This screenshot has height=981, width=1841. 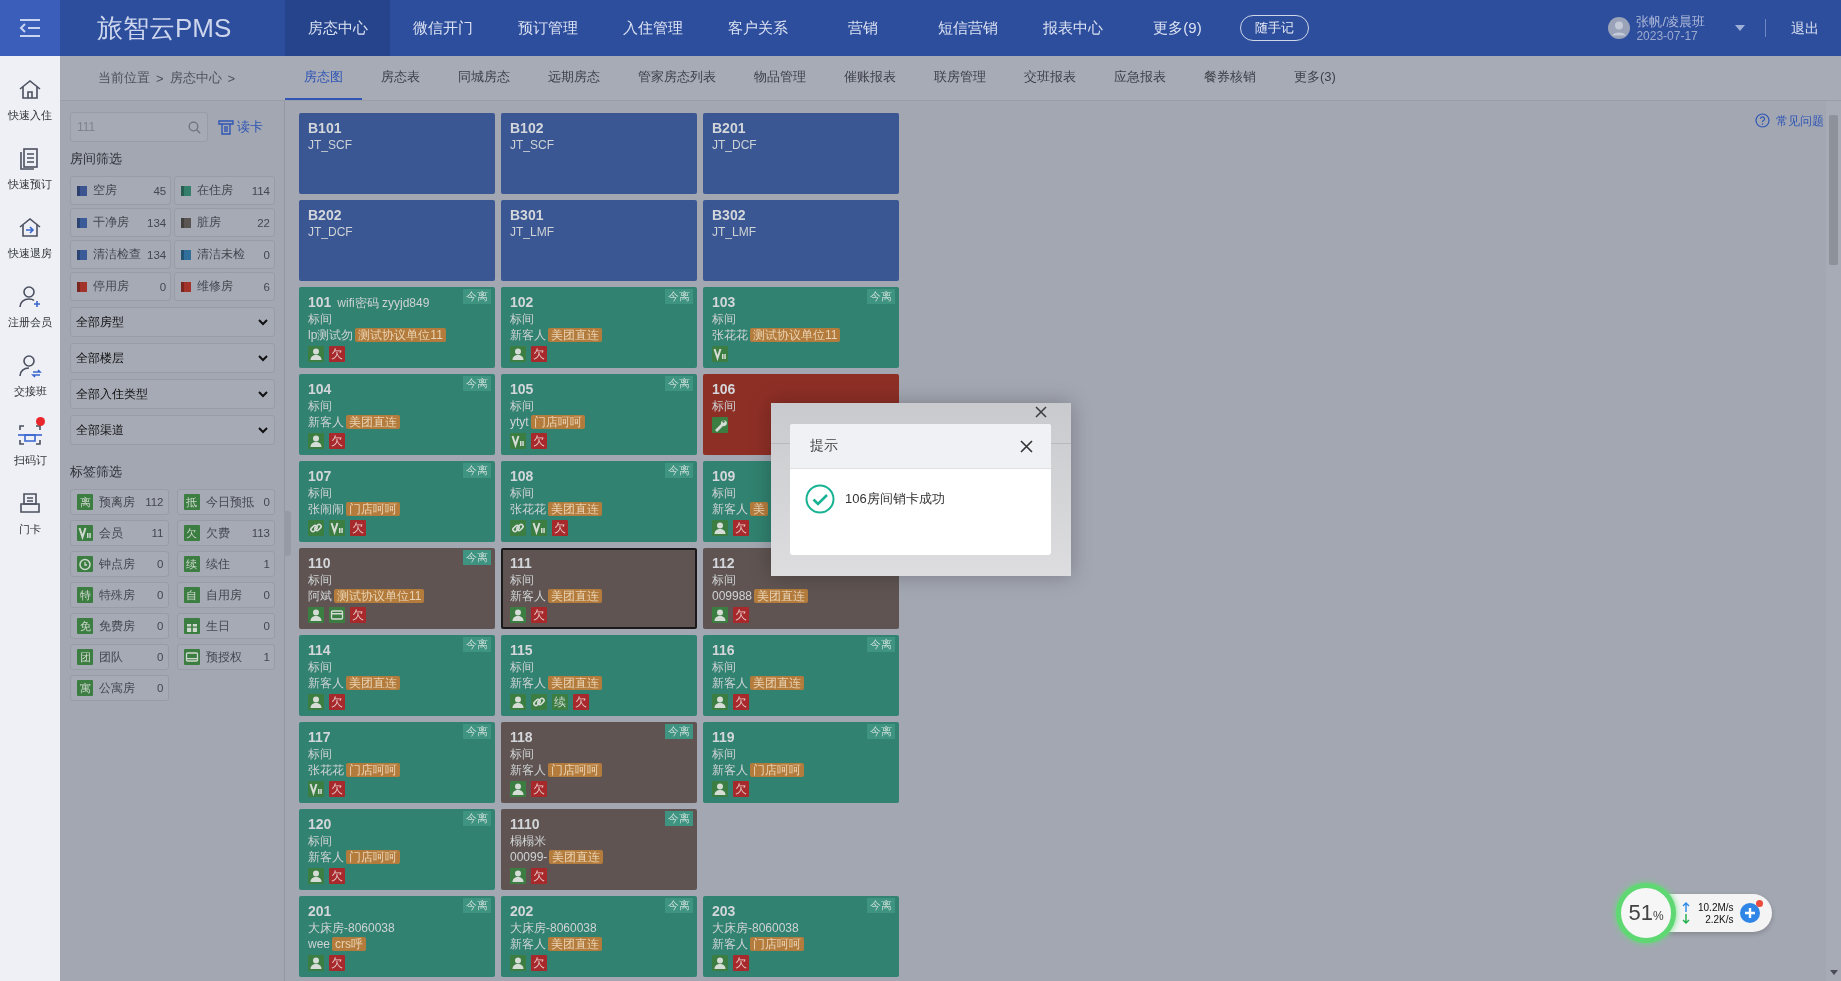 I want to click on guest-name: 张花花, so click(x=528, y=509).